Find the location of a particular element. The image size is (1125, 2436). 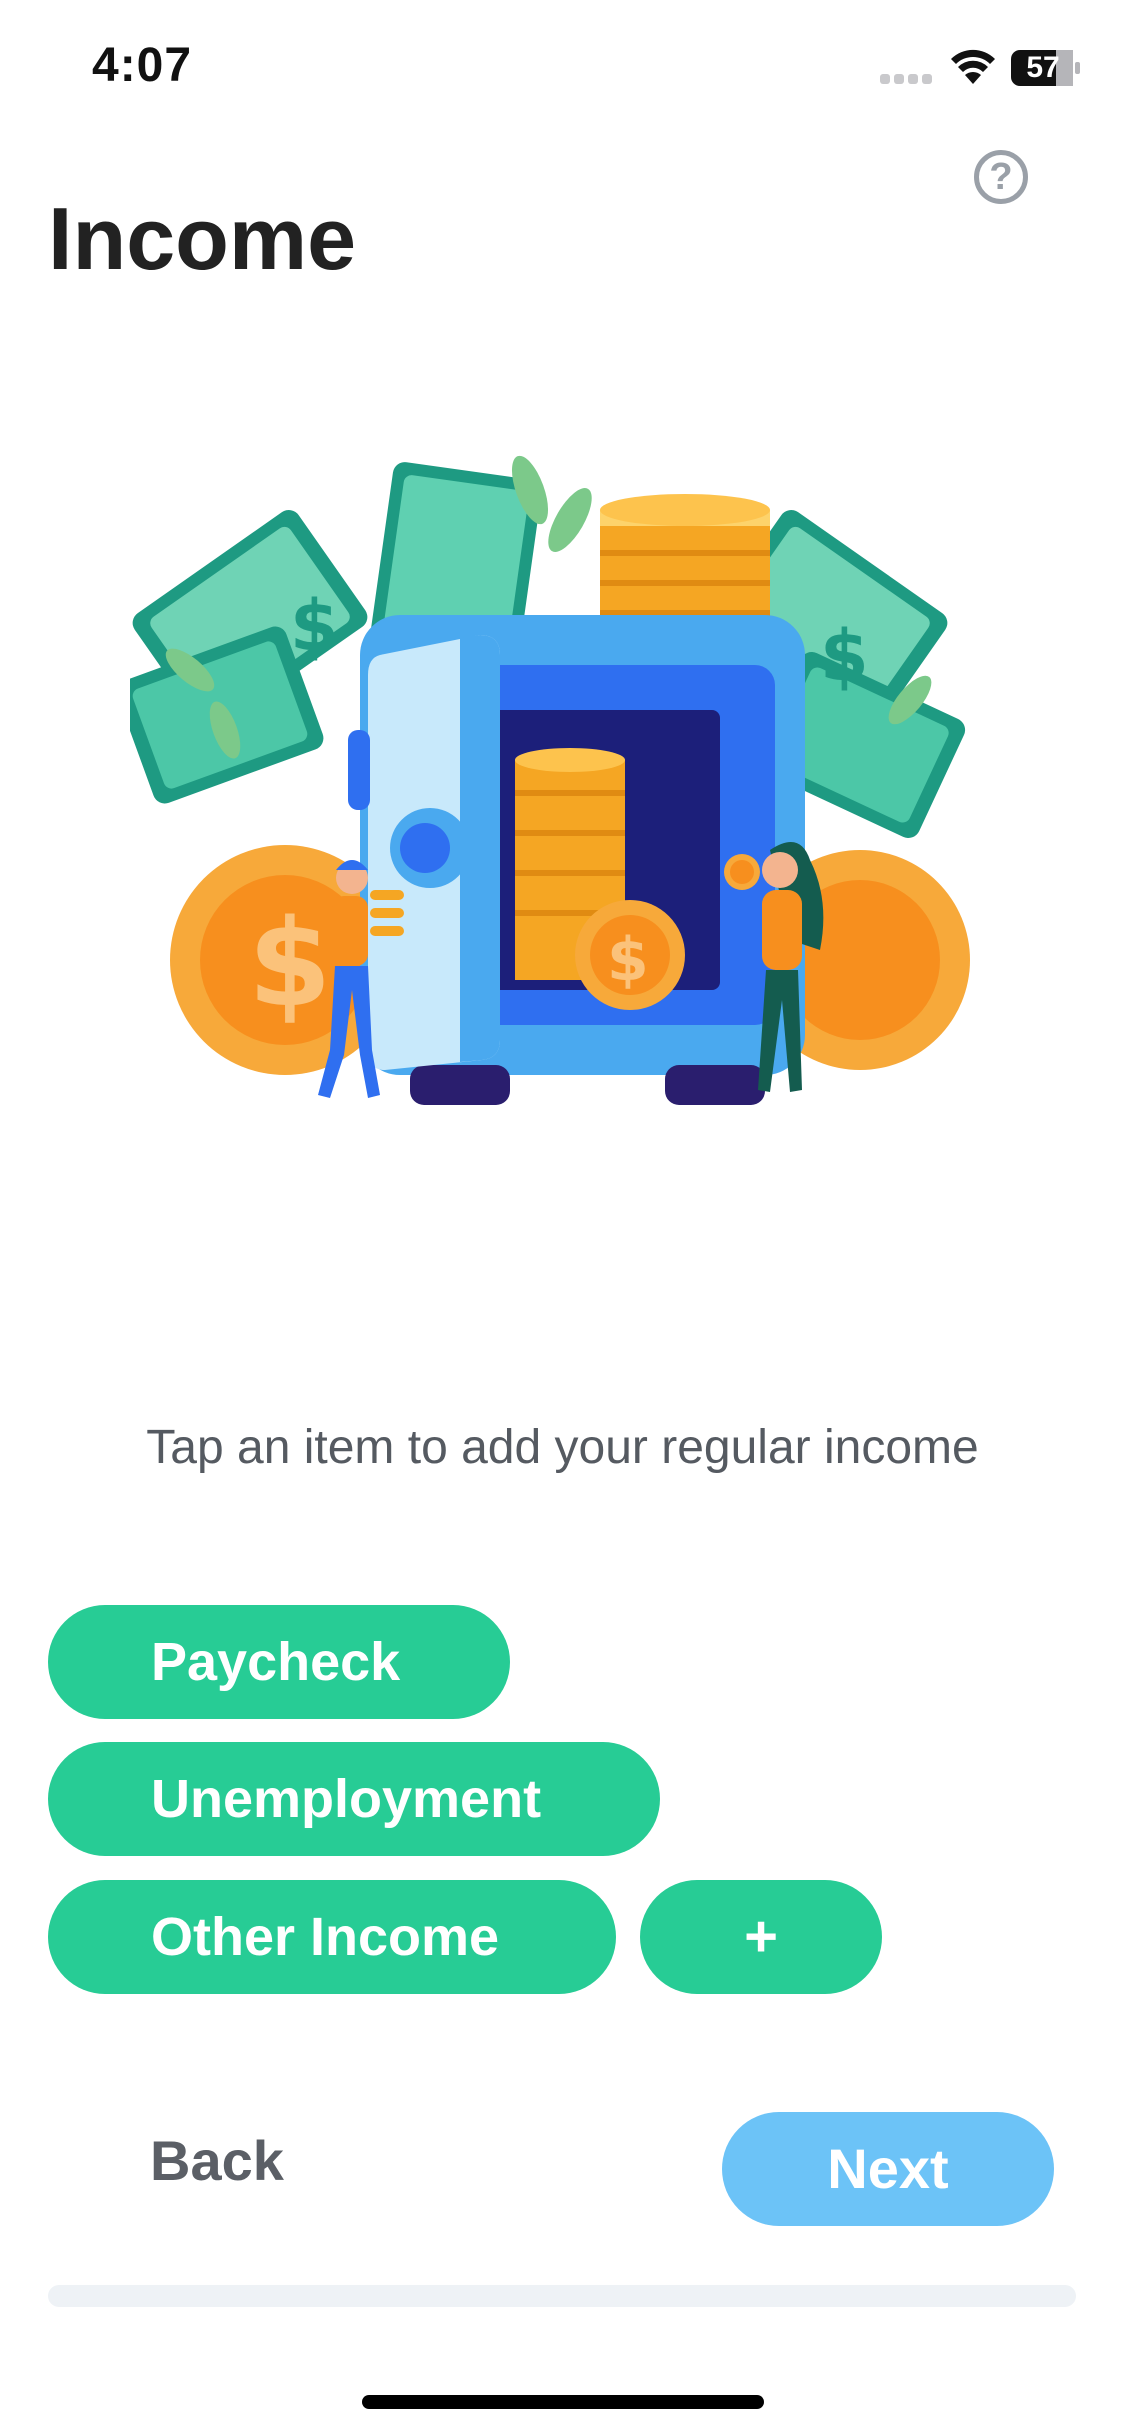

wifi-icon is located at coordinates (973, 66).